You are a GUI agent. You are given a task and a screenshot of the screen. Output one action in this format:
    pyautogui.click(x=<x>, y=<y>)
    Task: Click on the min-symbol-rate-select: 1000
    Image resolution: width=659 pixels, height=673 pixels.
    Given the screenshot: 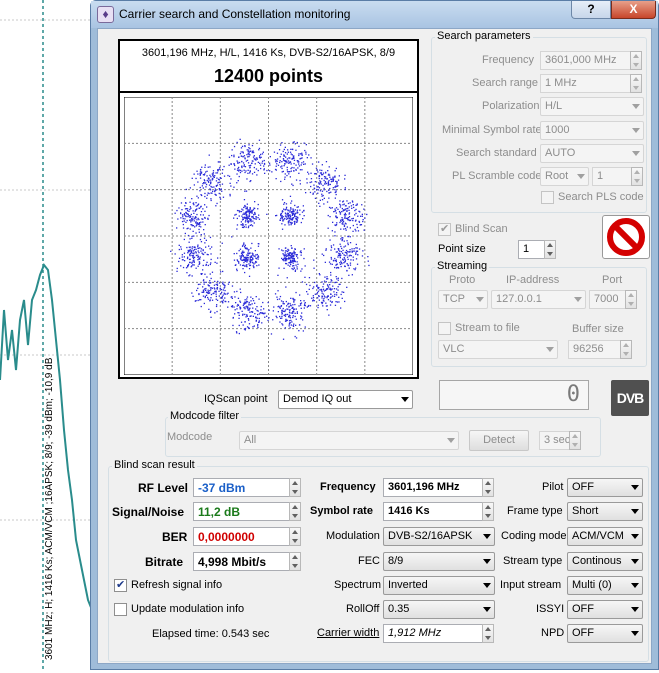 What is the action you would take?
    pyautogui.click(x=592, y=130)
    